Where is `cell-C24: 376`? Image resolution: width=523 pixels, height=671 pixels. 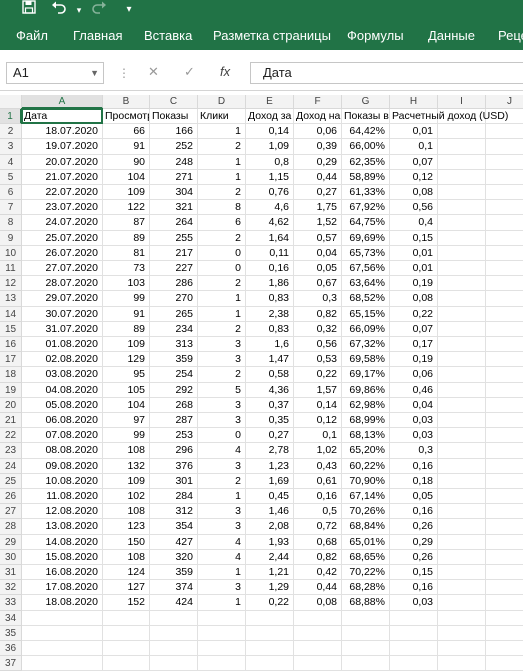 cell-C24: 376 is located at coordinates (174, 466).